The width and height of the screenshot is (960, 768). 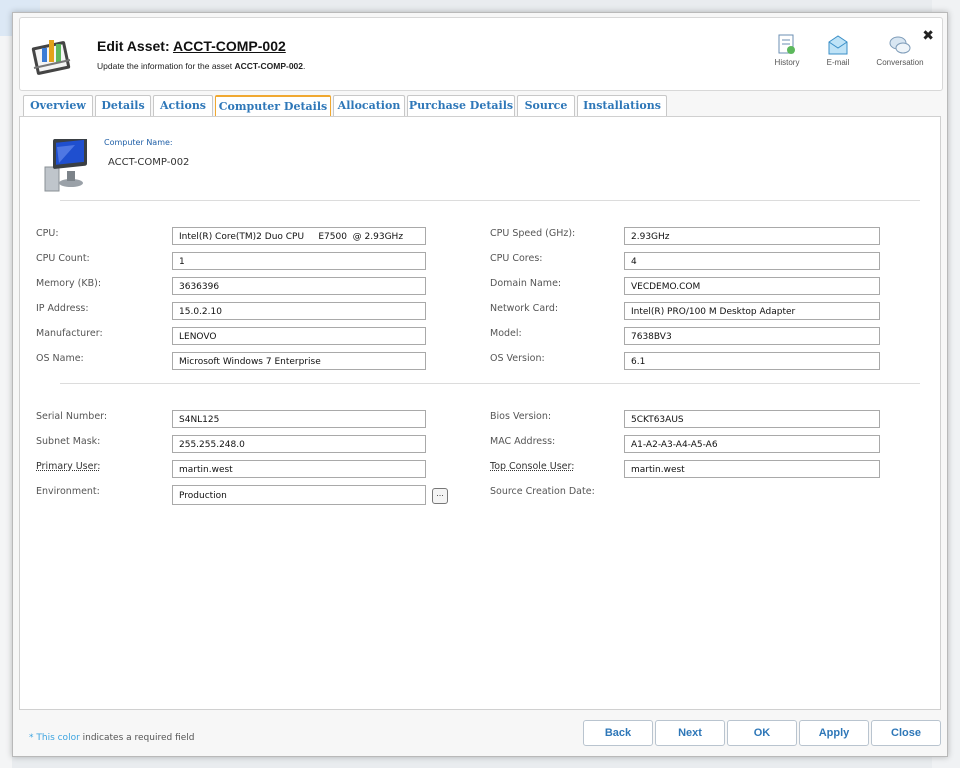 What do you see at coordinates (752, 236) in the screenshot?
I see `cpu-speed-field: 2.93GHz` at bounding box center [752, 236].